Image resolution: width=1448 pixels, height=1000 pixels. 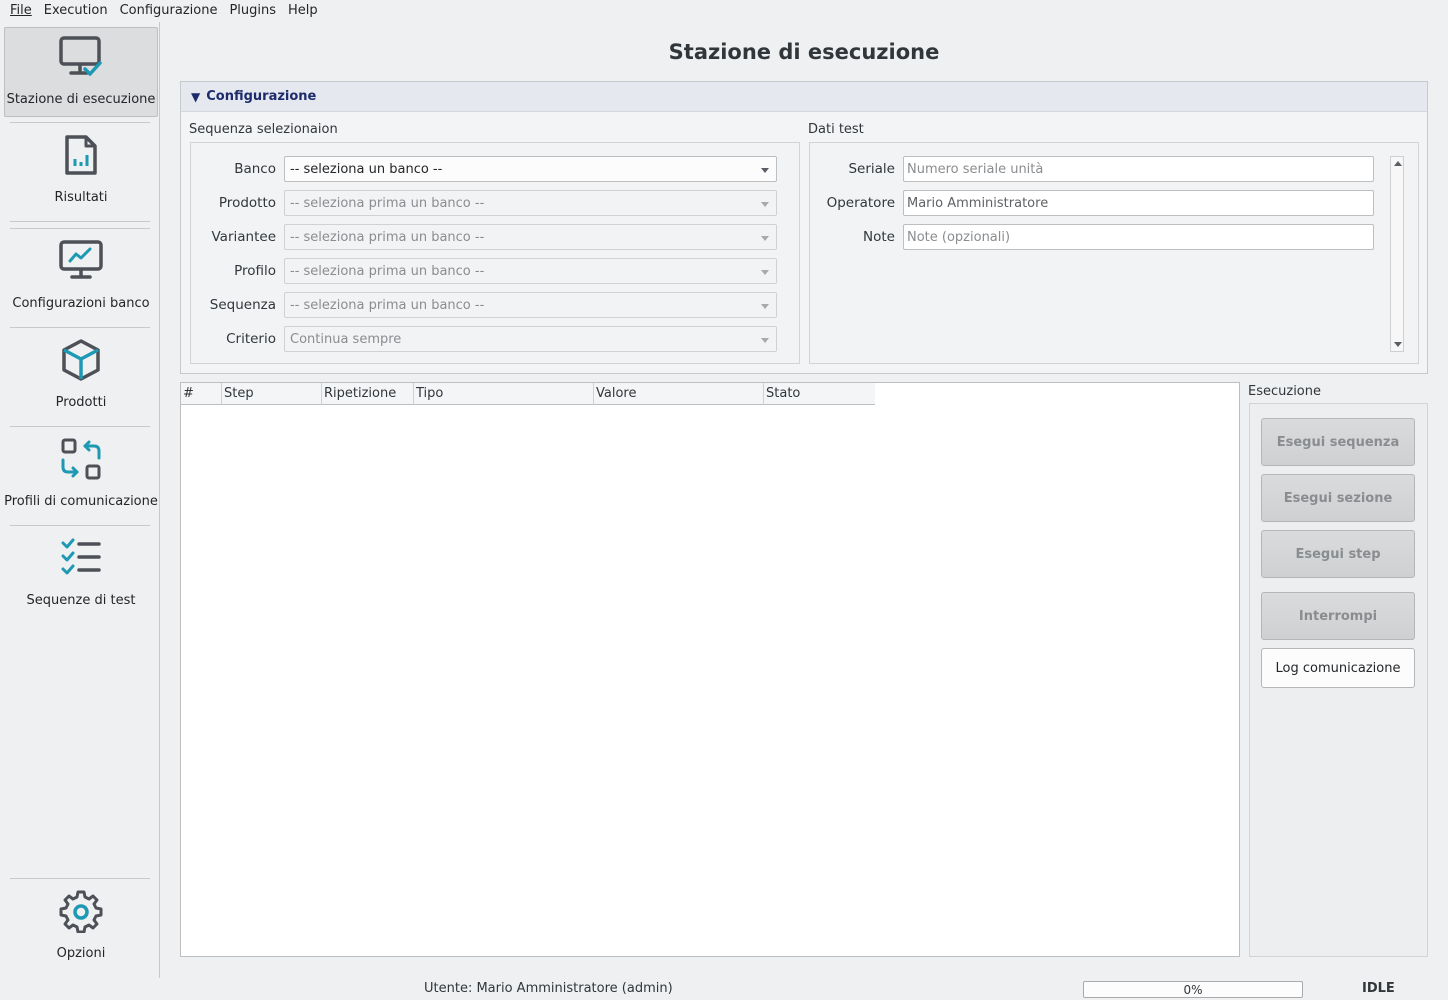 I want to click on sequenza-label: Sequenza, so click(x=242, y=305).